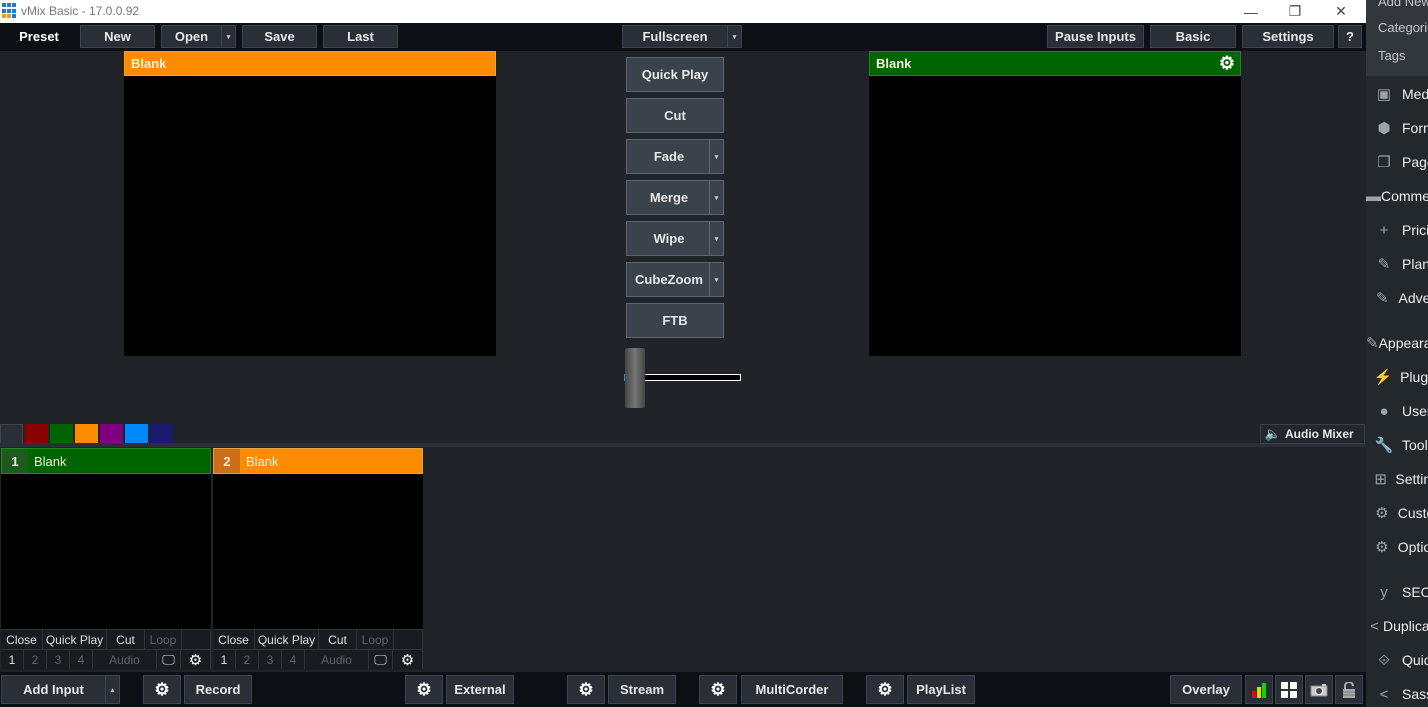 Image resolution: width=1428 pixels, height=707 pixels. What do you see at coordinates (675, 279) in the screenshot?
I see `cubezoom-button: CubeZoom ▾` at bounding box center [675, 279].